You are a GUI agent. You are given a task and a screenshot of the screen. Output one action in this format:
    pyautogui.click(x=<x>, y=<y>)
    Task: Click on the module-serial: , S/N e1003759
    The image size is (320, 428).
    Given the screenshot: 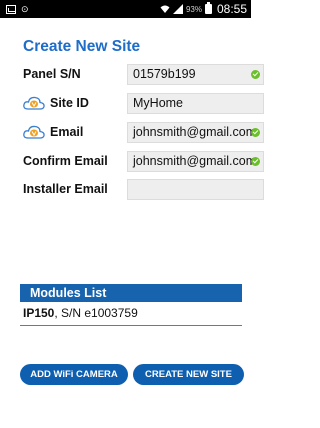 What is the action you would take?
    pyautogui.click(x=96, y=313)
    